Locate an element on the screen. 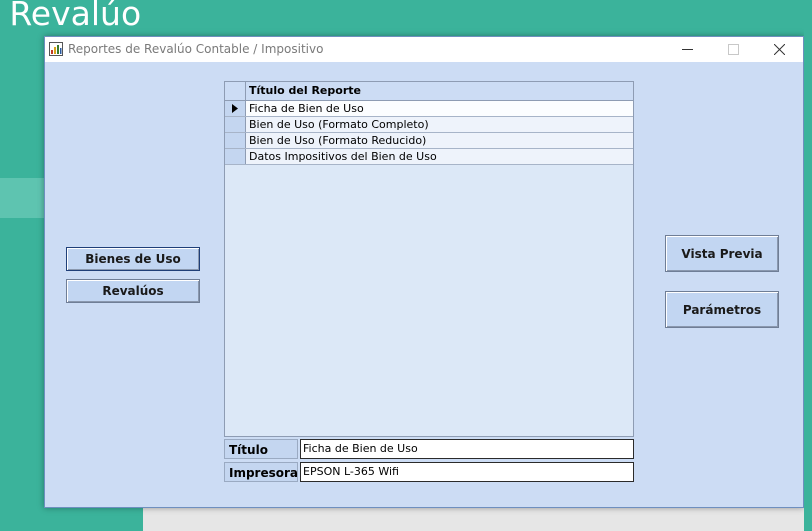  app-report-icon is located at coordinates (56, 49).